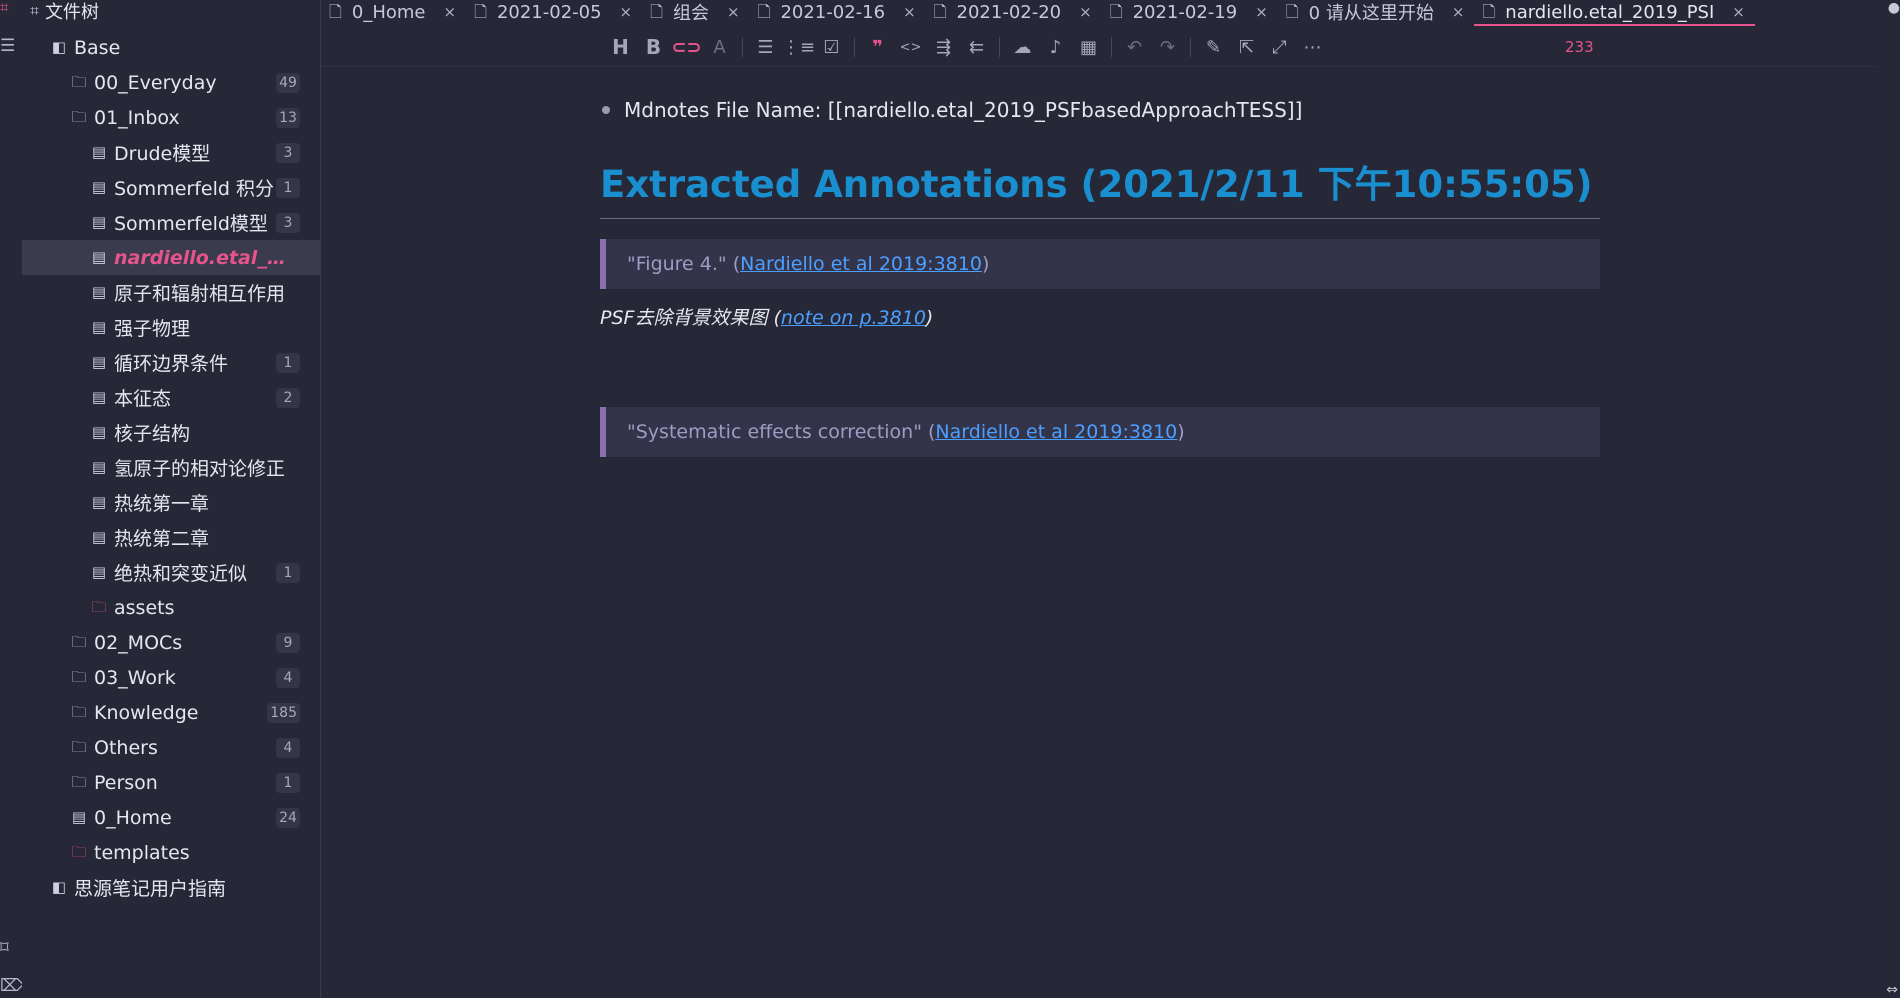  What do you see at coordinates (171, 292) in the screenshot?
I see `tree-item: ▤ 原子和辐射相互作用` at bounding box center [171, 292].